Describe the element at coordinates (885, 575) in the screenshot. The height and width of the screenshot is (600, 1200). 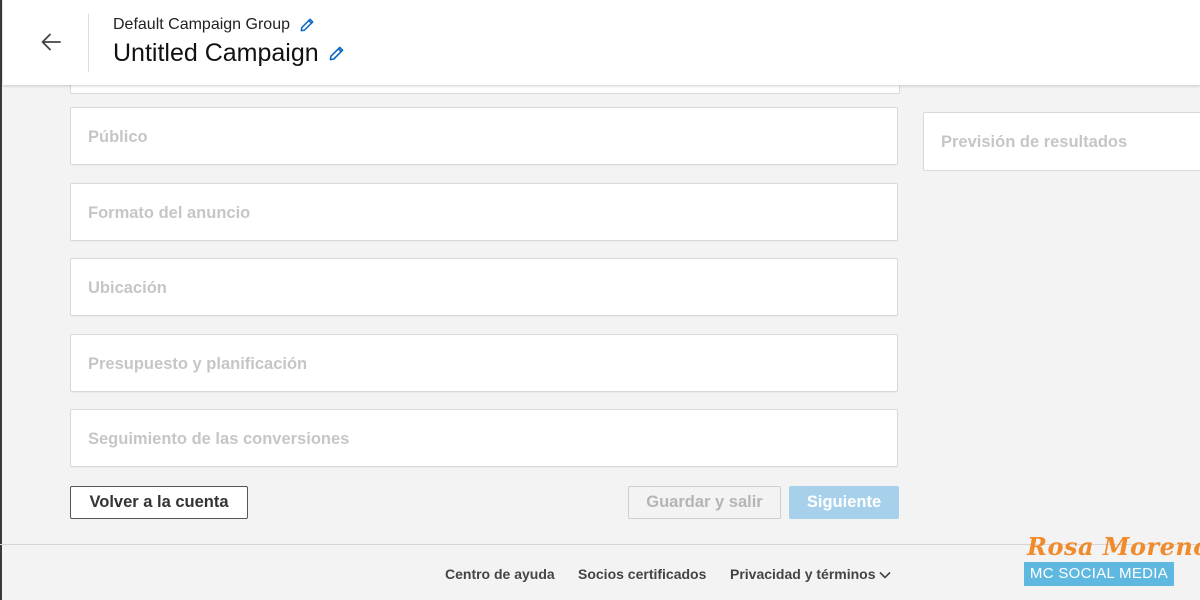
I see `chevron-down-icon` at that location.